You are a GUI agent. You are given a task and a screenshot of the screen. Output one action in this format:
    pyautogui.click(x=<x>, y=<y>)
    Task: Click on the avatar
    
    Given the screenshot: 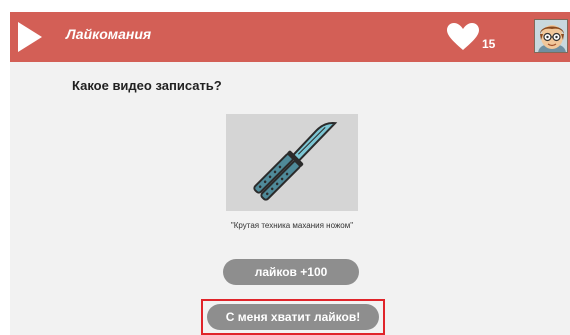 What is the action you would take?
    pyautogui.click(x=551, y=36)
    